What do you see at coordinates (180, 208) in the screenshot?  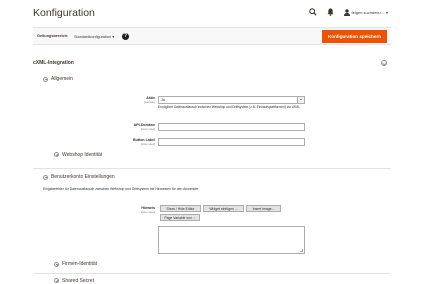 I see `show-hide-editor-button: Show / Hide Editor` at bounding box center [180, 208].